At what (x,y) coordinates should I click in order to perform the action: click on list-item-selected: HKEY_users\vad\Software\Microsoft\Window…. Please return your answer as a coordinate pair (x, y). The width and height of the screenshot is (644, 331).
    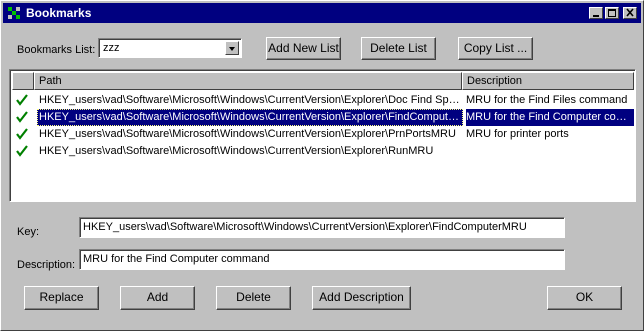
    Looking at the image, I should click on (323, 117).